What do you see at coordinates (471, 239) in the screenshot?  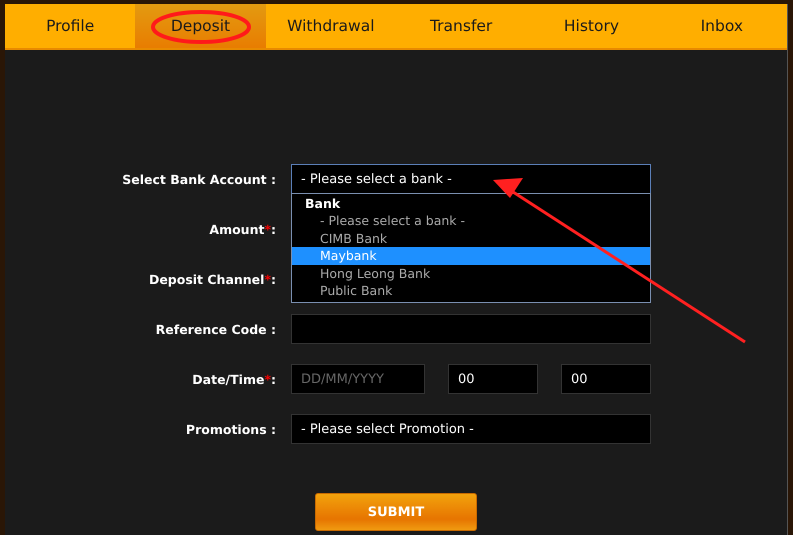 I see `dropdown-option: CIMB Bank` at bounding box center [471, 239].